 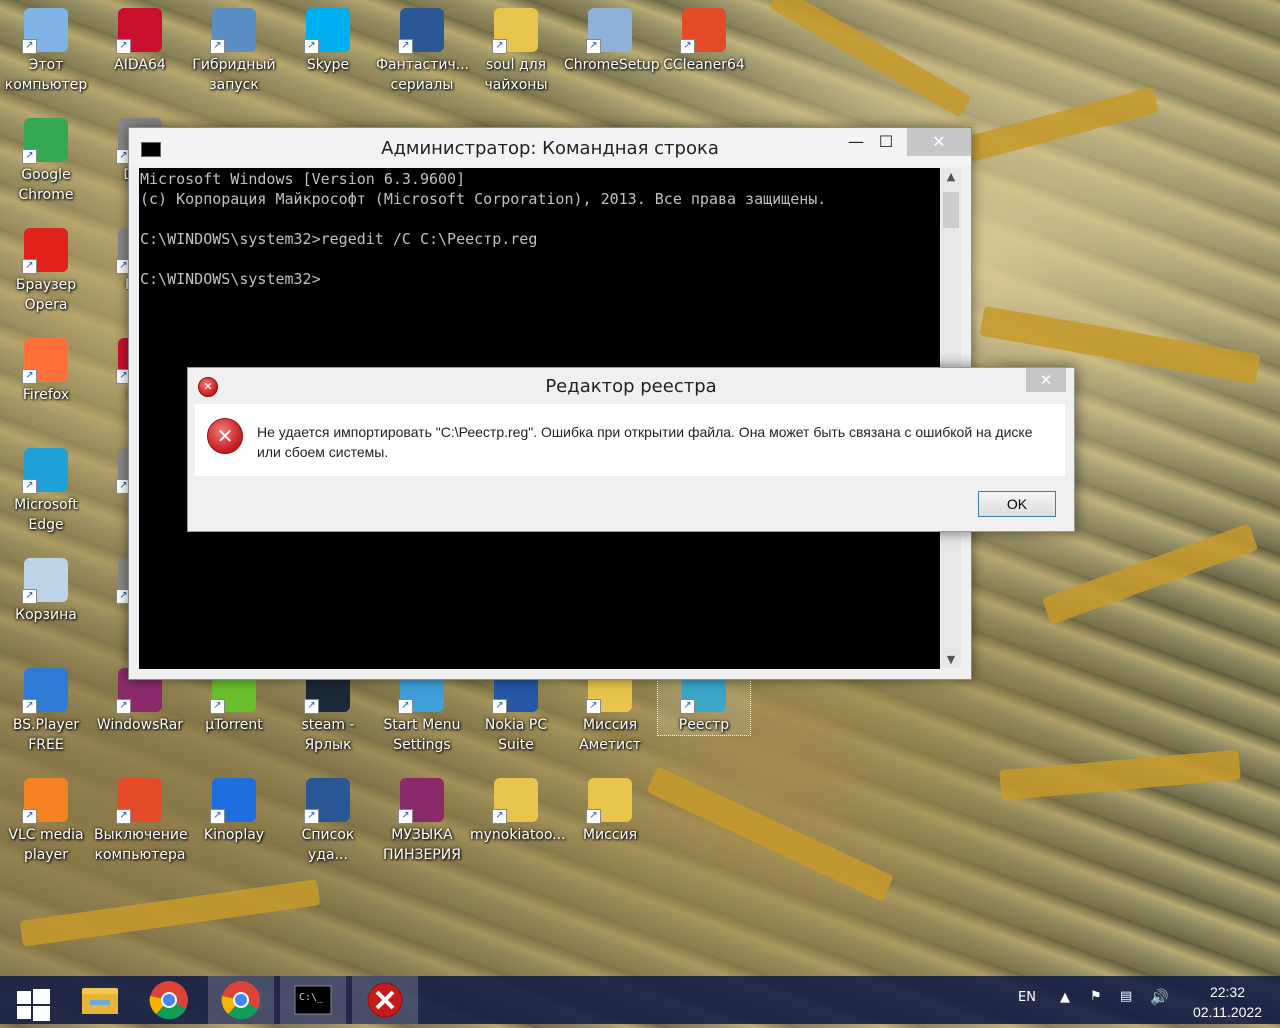 I want to click on desktop-icon: ↗ Браузер Opera, so click(x=46, y=271).